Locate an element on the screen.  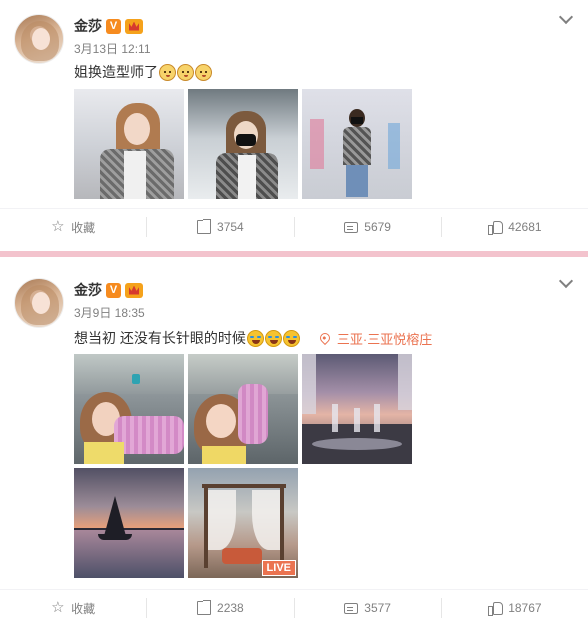
repost-count: 2238 is located at coordinates (230, 608).